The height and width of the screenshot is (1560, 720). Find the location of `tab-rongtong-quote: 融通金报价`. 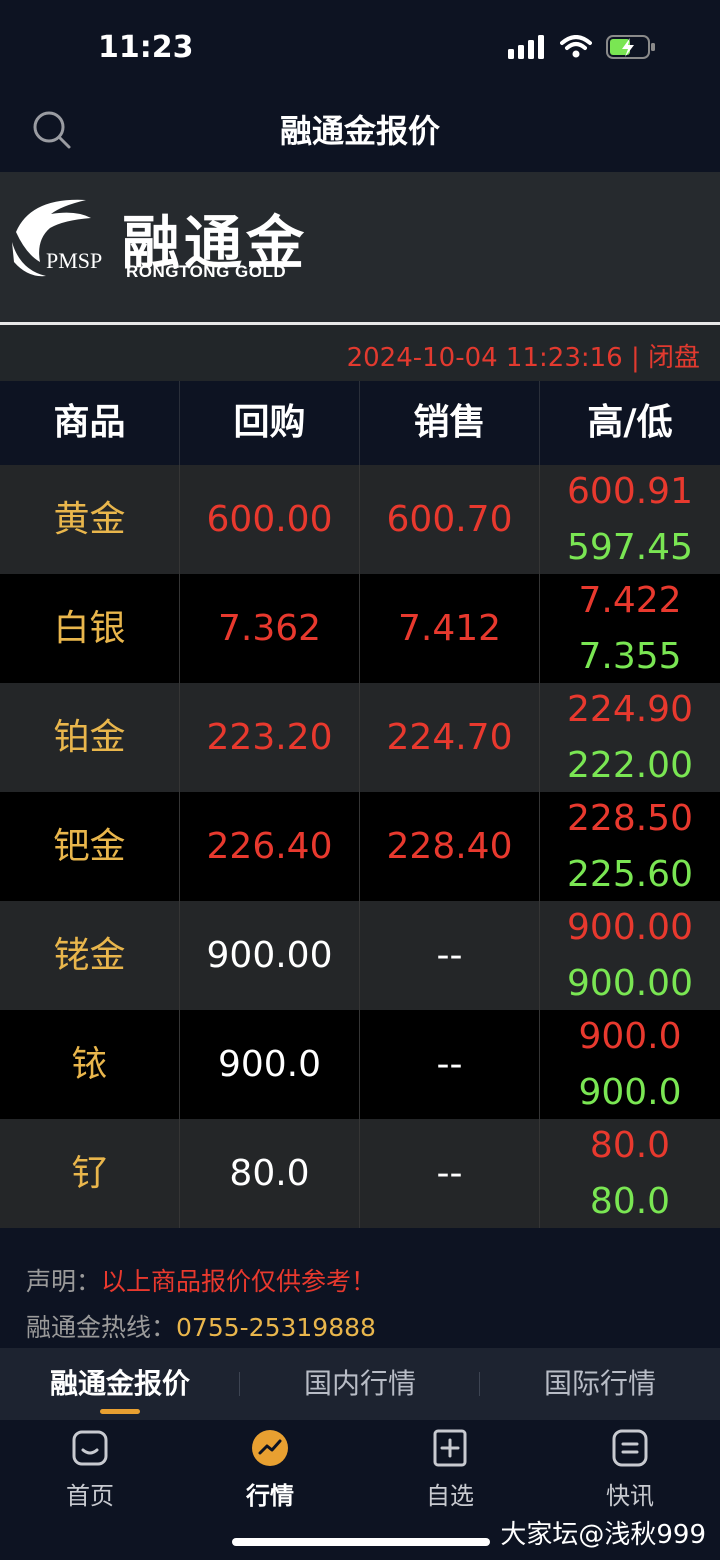

tab-rongtong-quote: 融通金报价 is located at coordinates (120, 1384).